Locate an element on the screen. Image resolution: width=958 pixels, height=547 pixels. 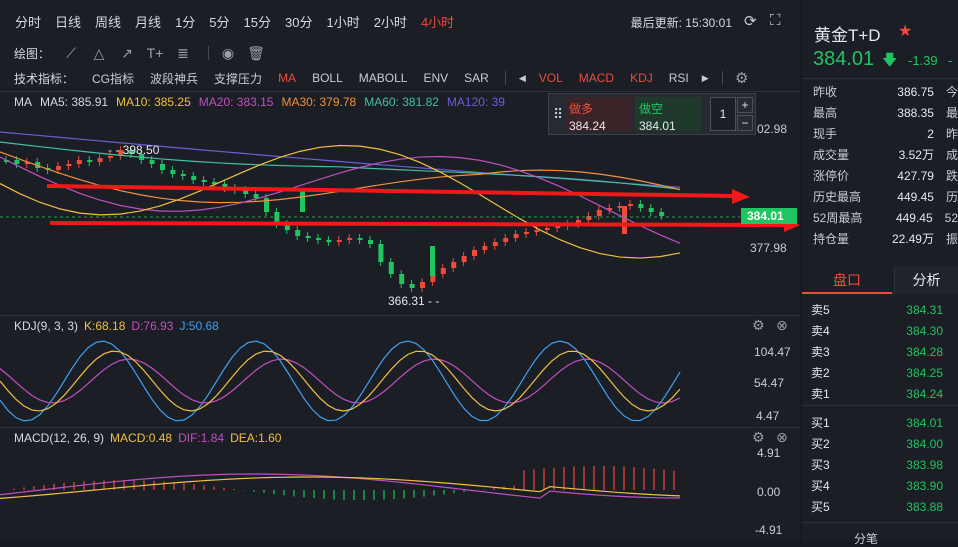
draw-label: 绘图： is located at coordinates (32, 53).